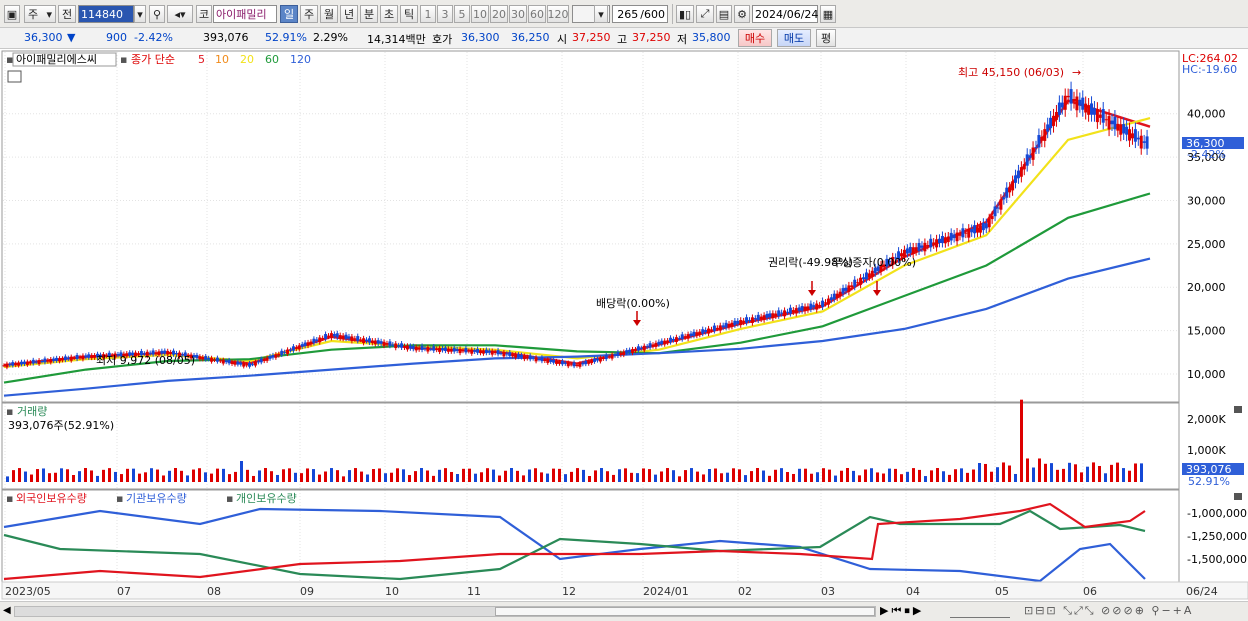 This screenshot has height=621, width=1248. What do you see at coordinates (640, 14) in the screenshot?
I see `count-input: 265/600` at bounding box center [640, 14].